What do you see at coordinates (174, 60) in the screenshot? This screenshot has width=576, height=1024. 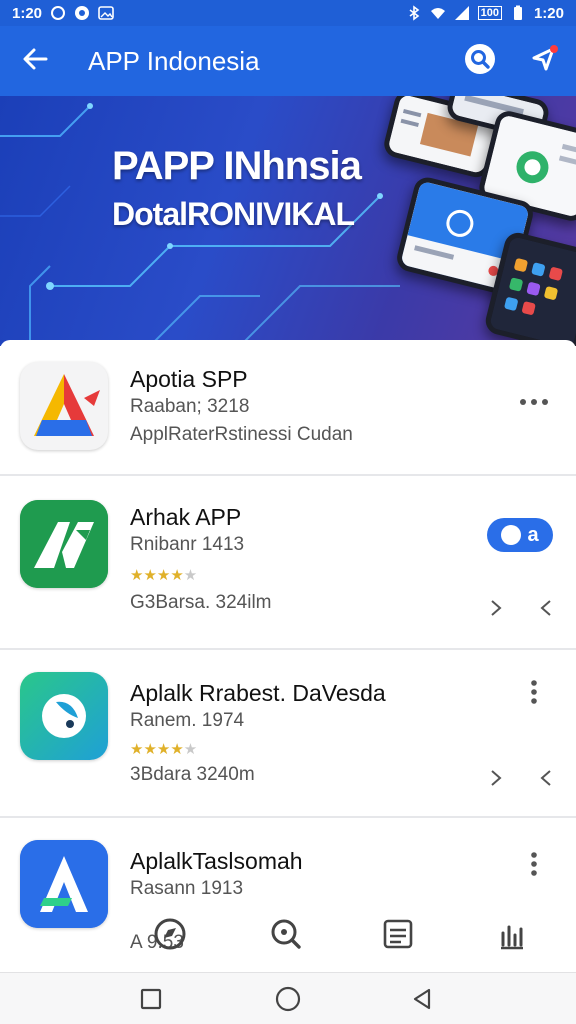 I see `page-title: APP Indonesia` at bounding box center [174, 60].